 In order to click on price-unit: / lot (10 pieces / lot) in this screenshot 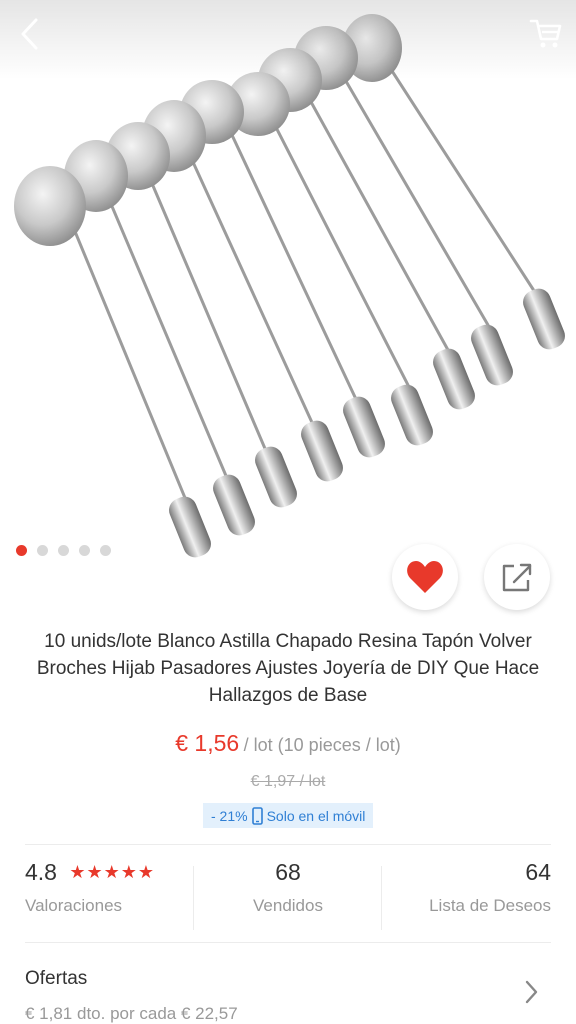, I will do `click(322, 745)`.